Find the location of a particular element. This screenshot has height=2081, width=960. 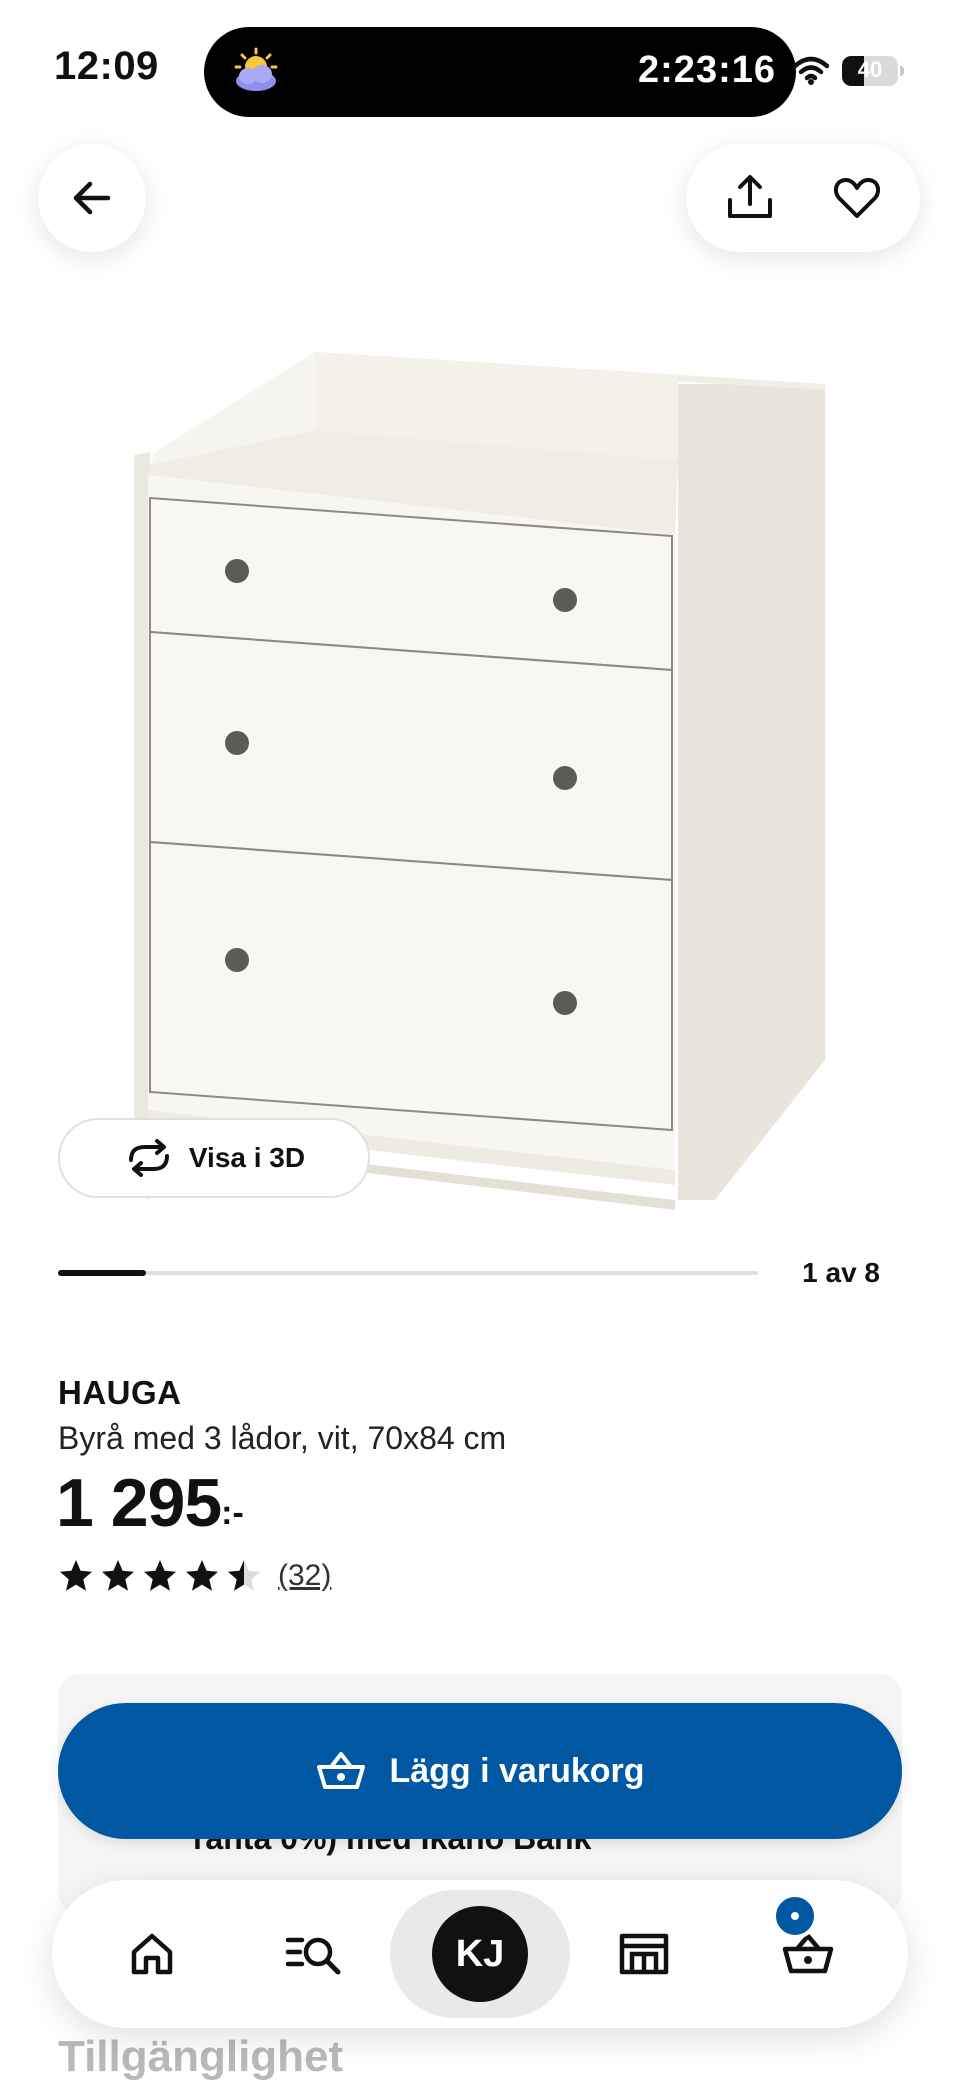

image-counter: 1 av 8 is located at coordinates (841, 1272).